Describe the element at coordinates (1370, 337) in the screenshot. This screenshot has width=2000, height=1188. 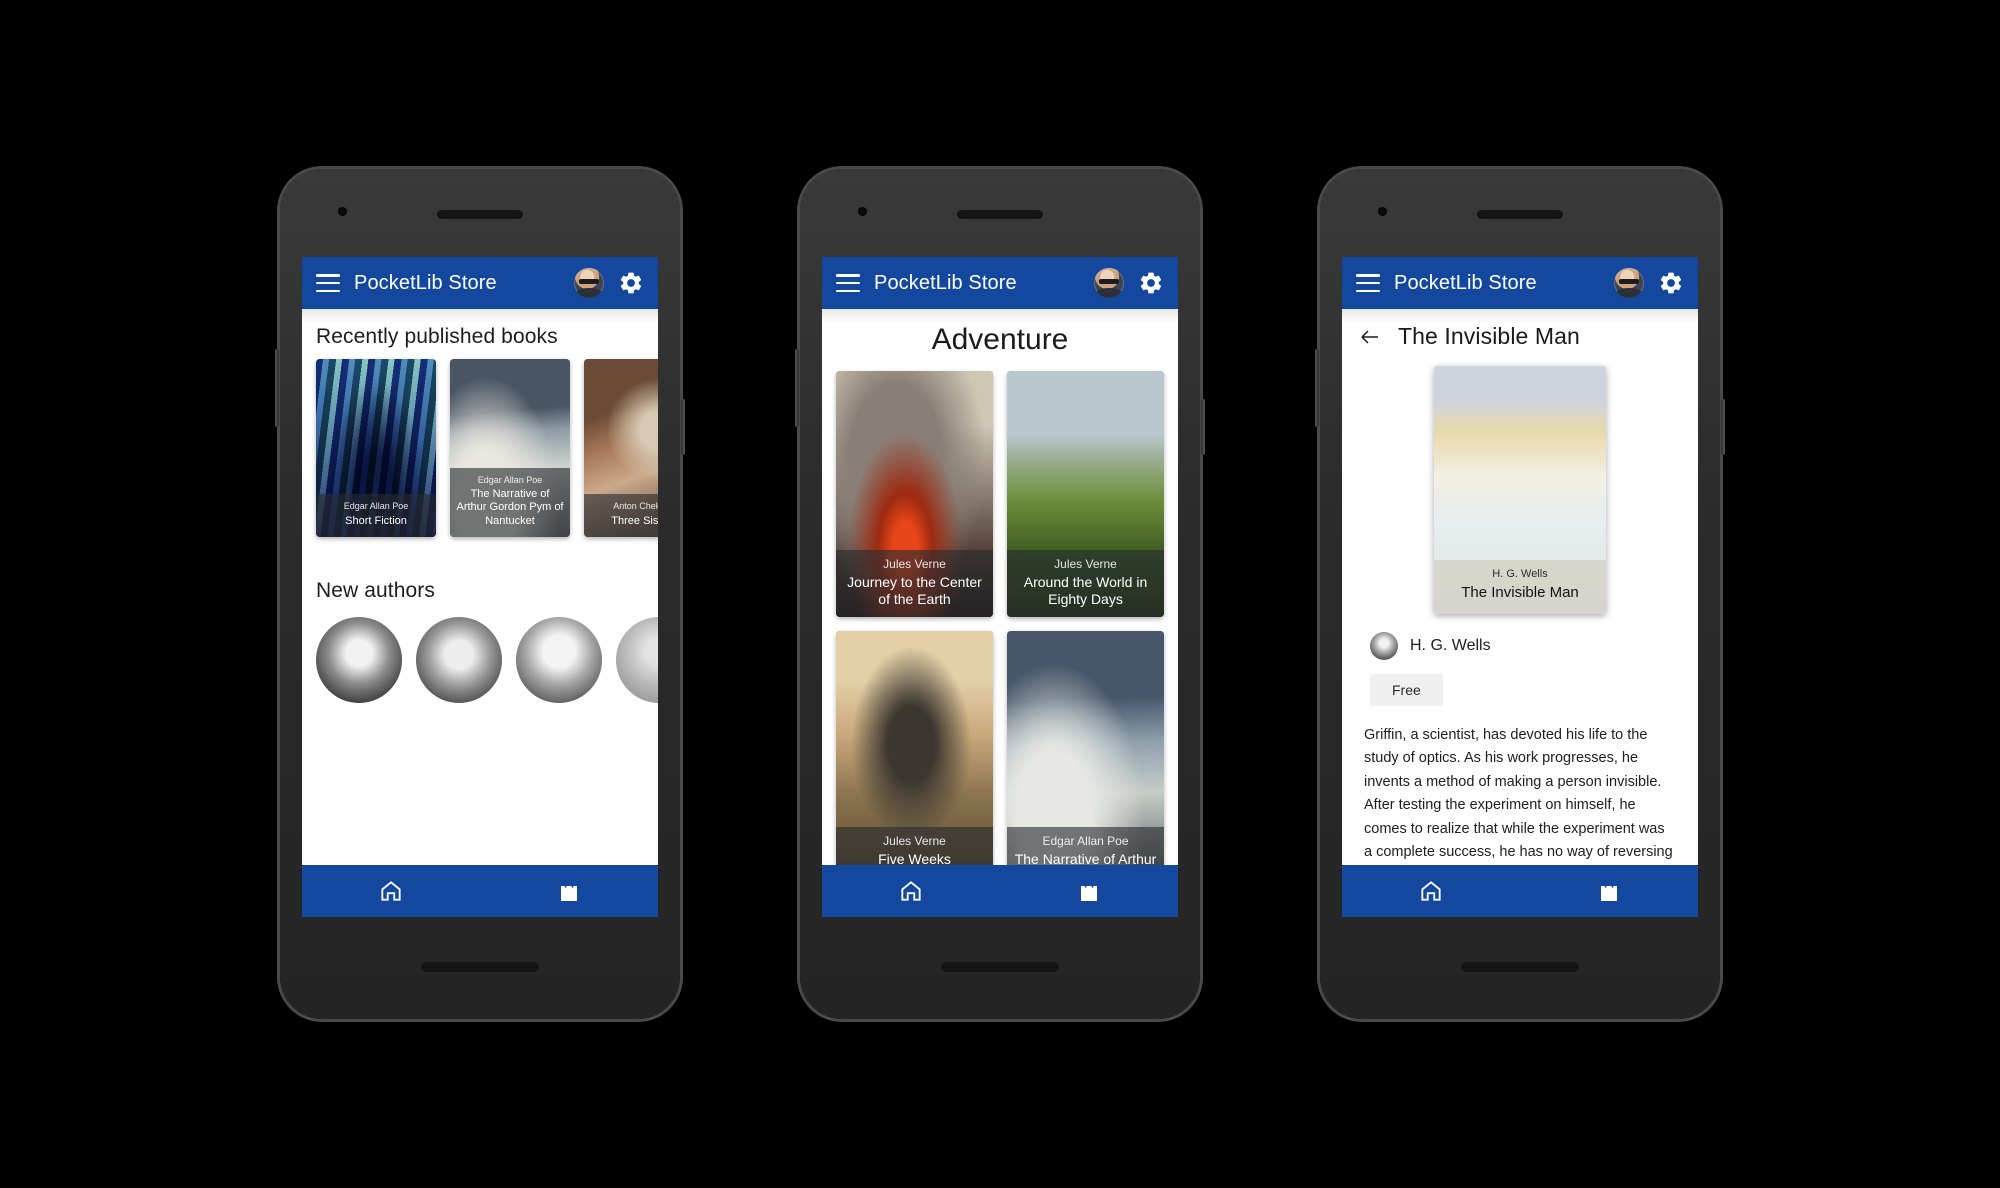
I see `back-arrow-icon` at that location.